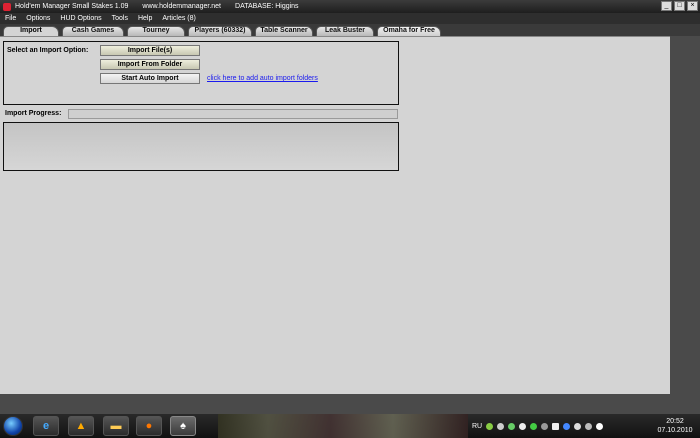 The width and height of the screenshot is (700, 438). I want to click on tab-tourney: Tourney, so click(156, 31).